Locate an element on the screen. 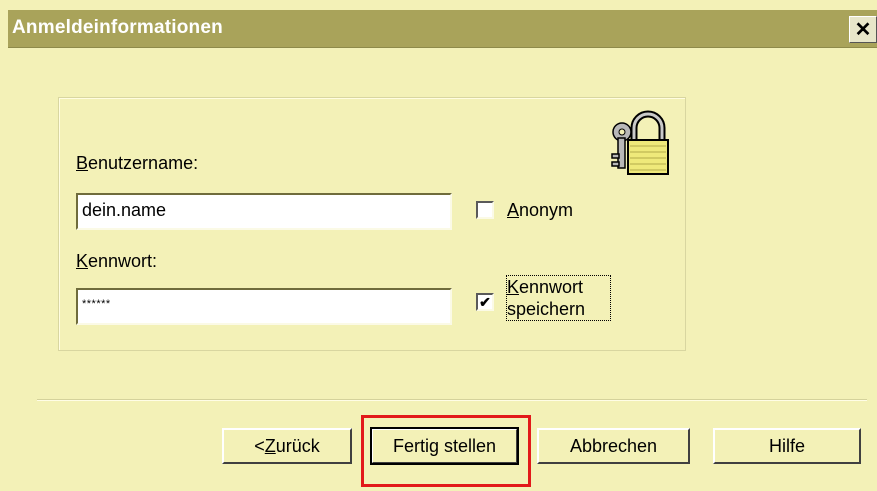 The image size is (877, 491). anonymous-label: Anonym is located at coordinates (540, 210).